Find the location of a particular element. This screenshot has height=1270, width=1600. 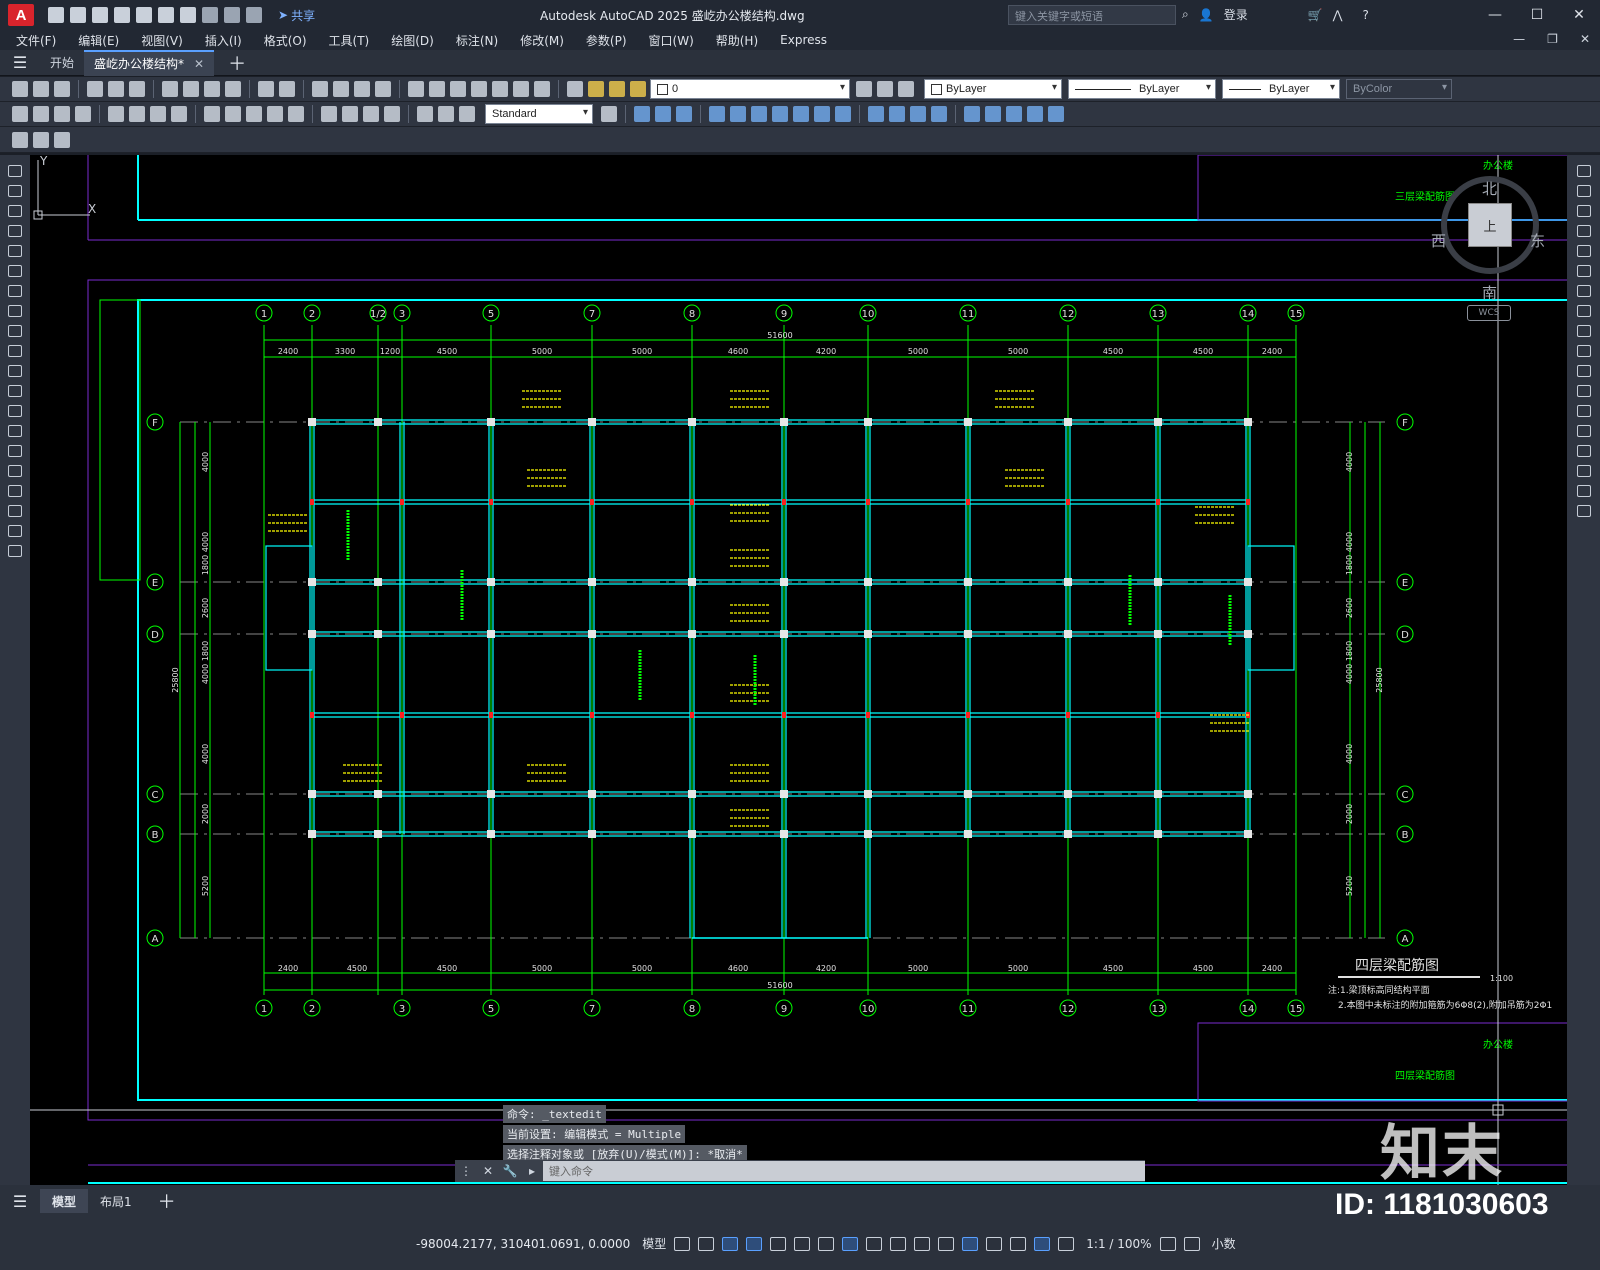

login-button: 登录 is located at coordinates (1236, 14).